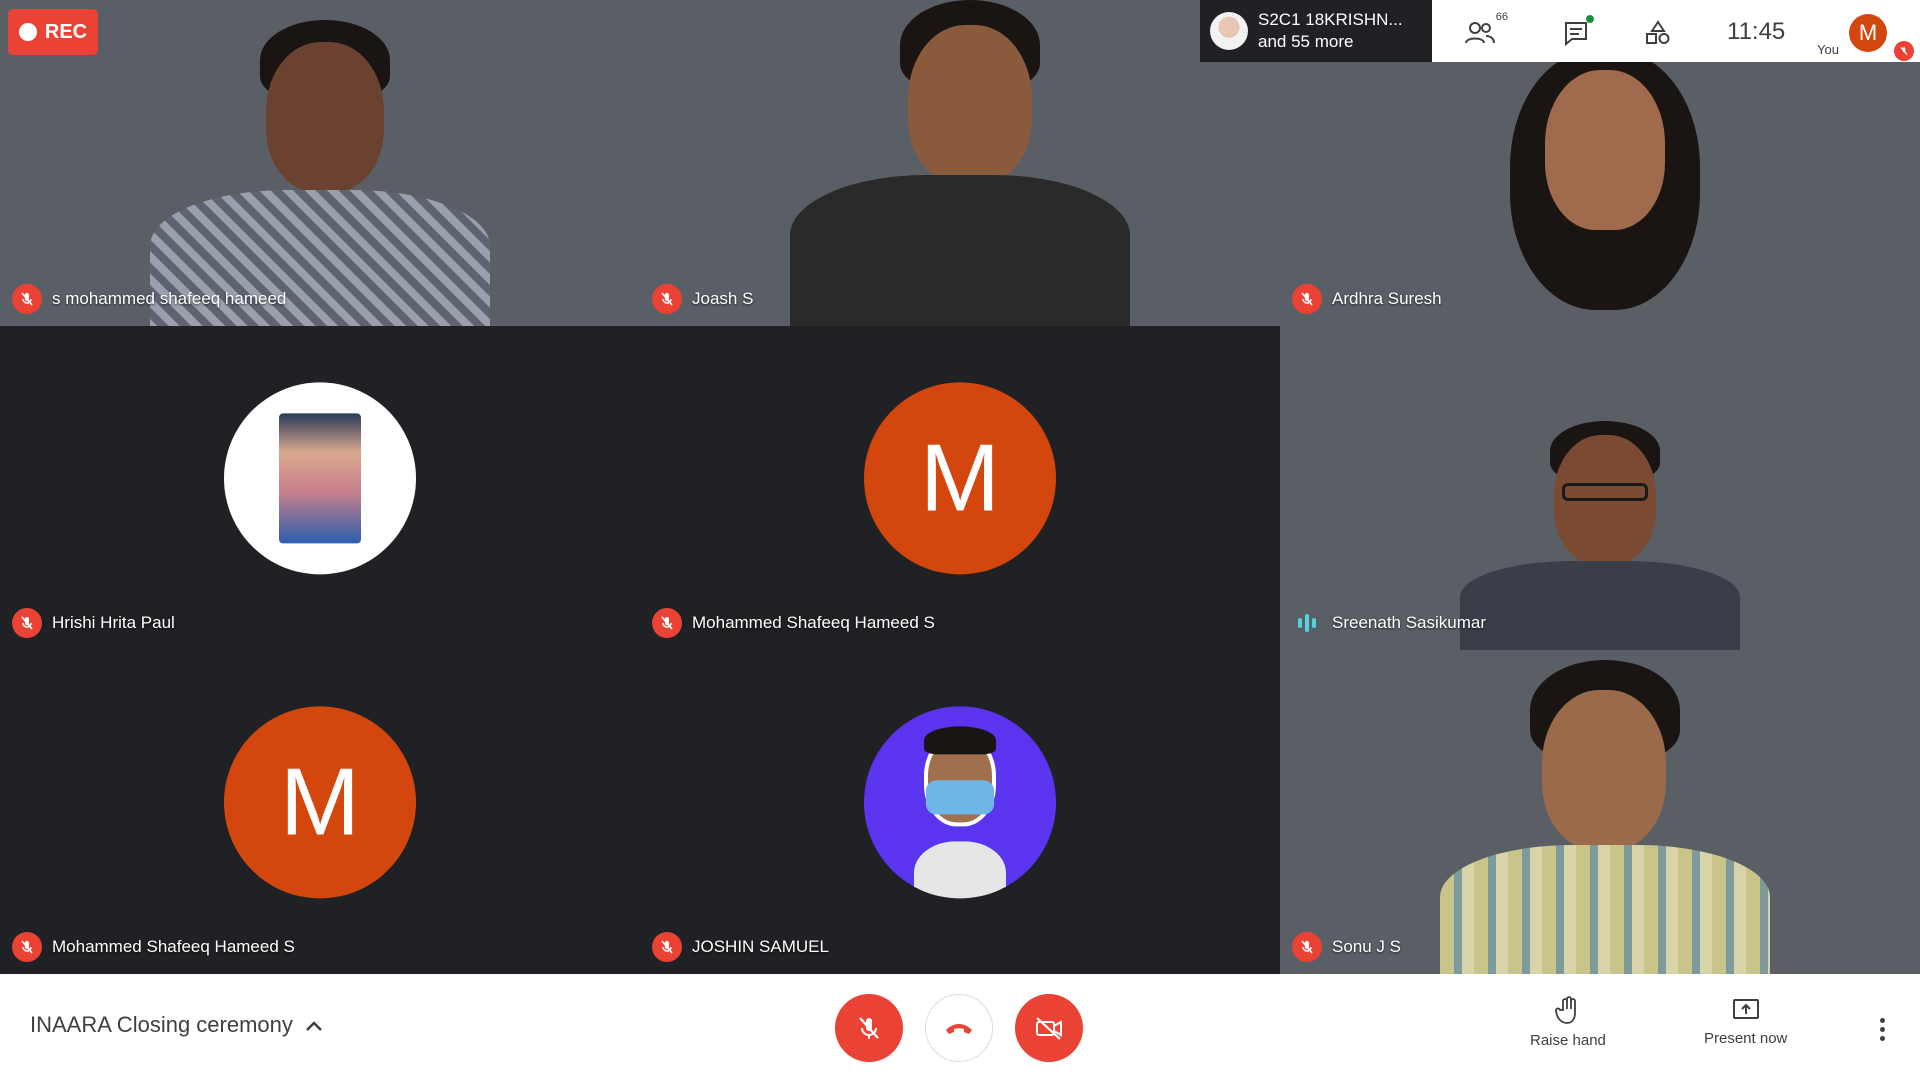  I want to click on recording-badge: REC, so click(53, 32).